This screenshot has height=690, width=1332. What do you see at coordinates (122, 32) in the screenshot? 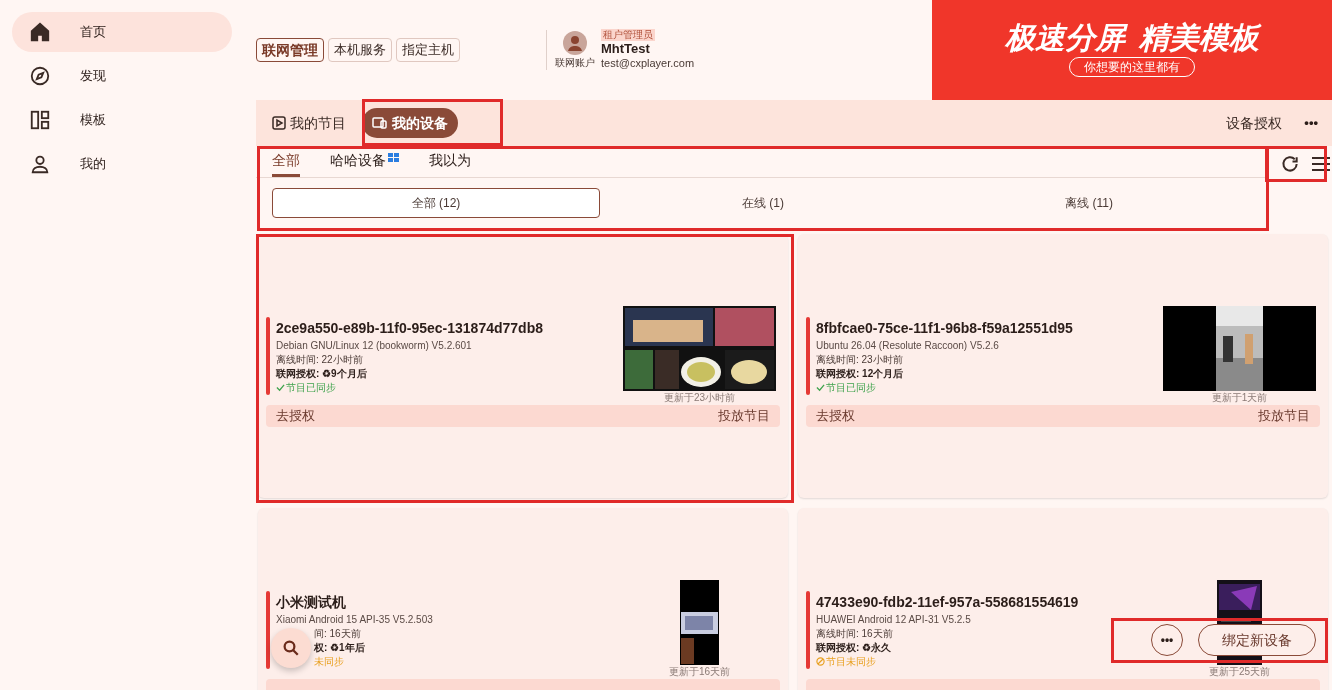
I see `sidebar-item: 首页` at bounding box center [122, 32].